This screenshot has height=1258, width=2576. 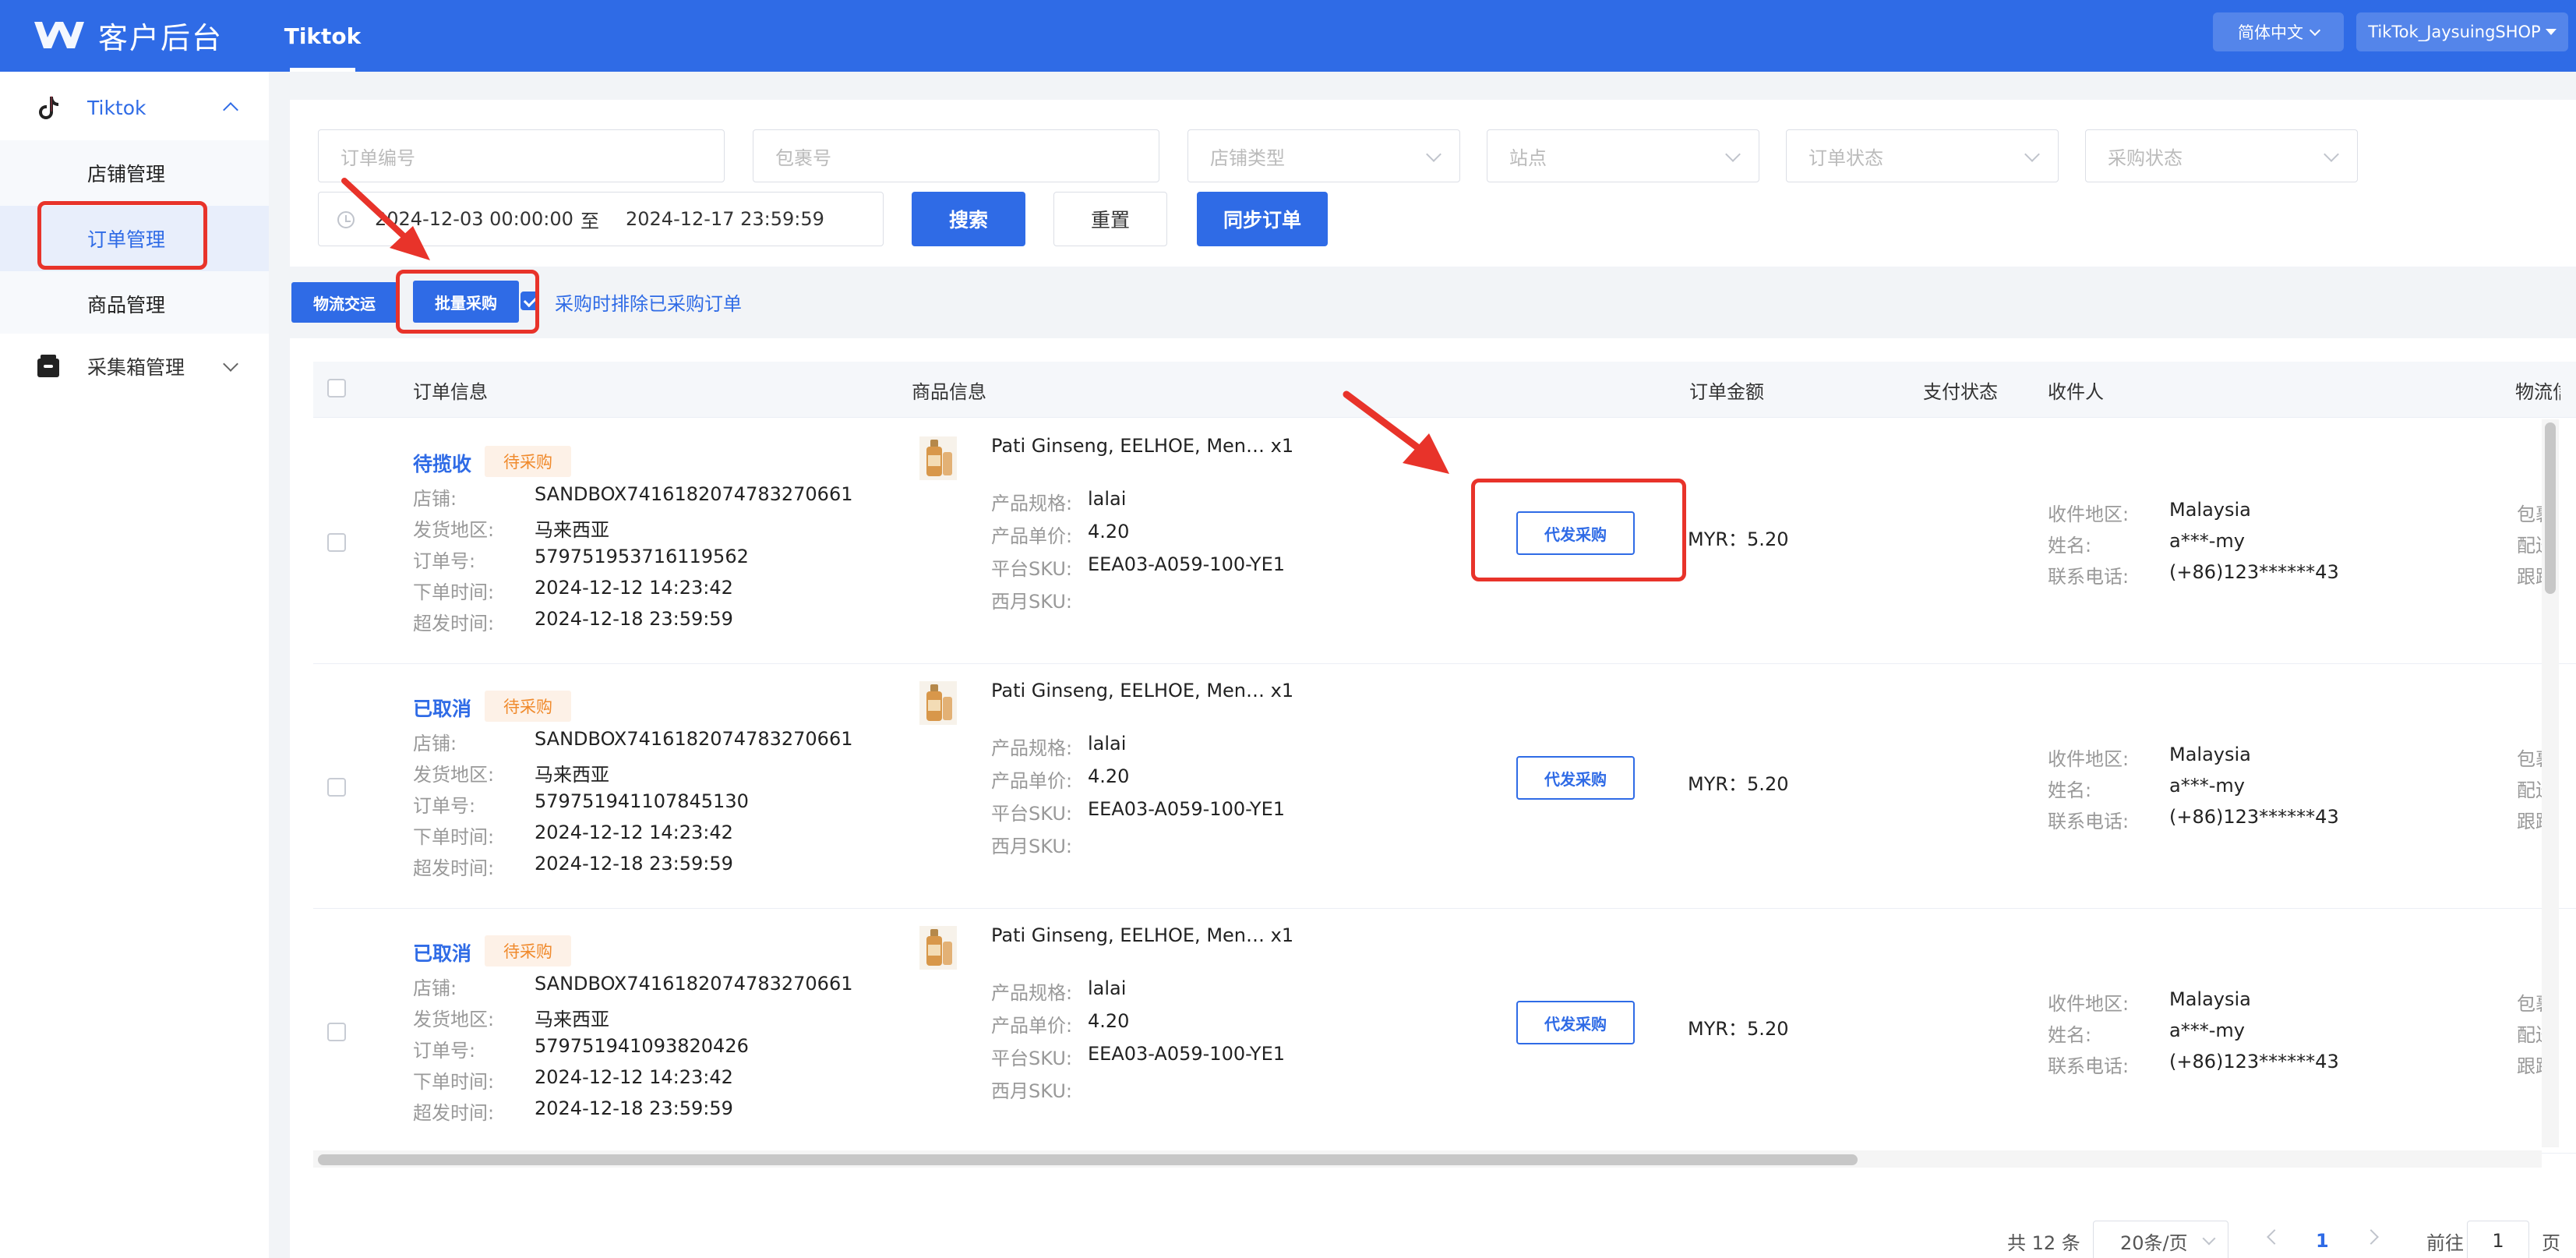 I want to click on select-all-checkbox, so click(x=336, y=388).